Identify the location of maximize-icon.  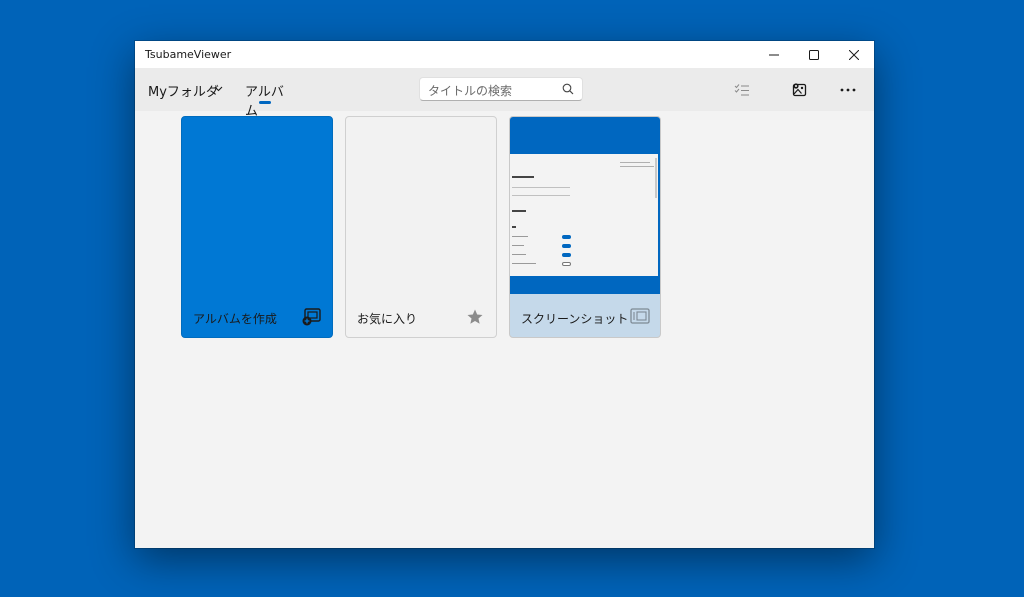
(814, 54).